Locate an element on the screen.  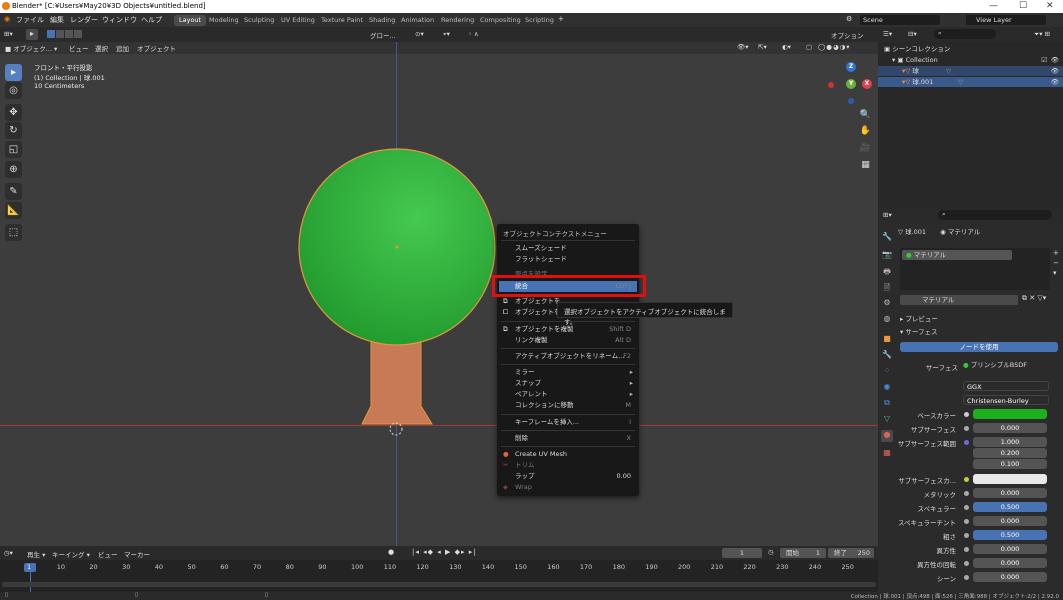
xray-icon: ▢ is located at coordinates (809, 47).